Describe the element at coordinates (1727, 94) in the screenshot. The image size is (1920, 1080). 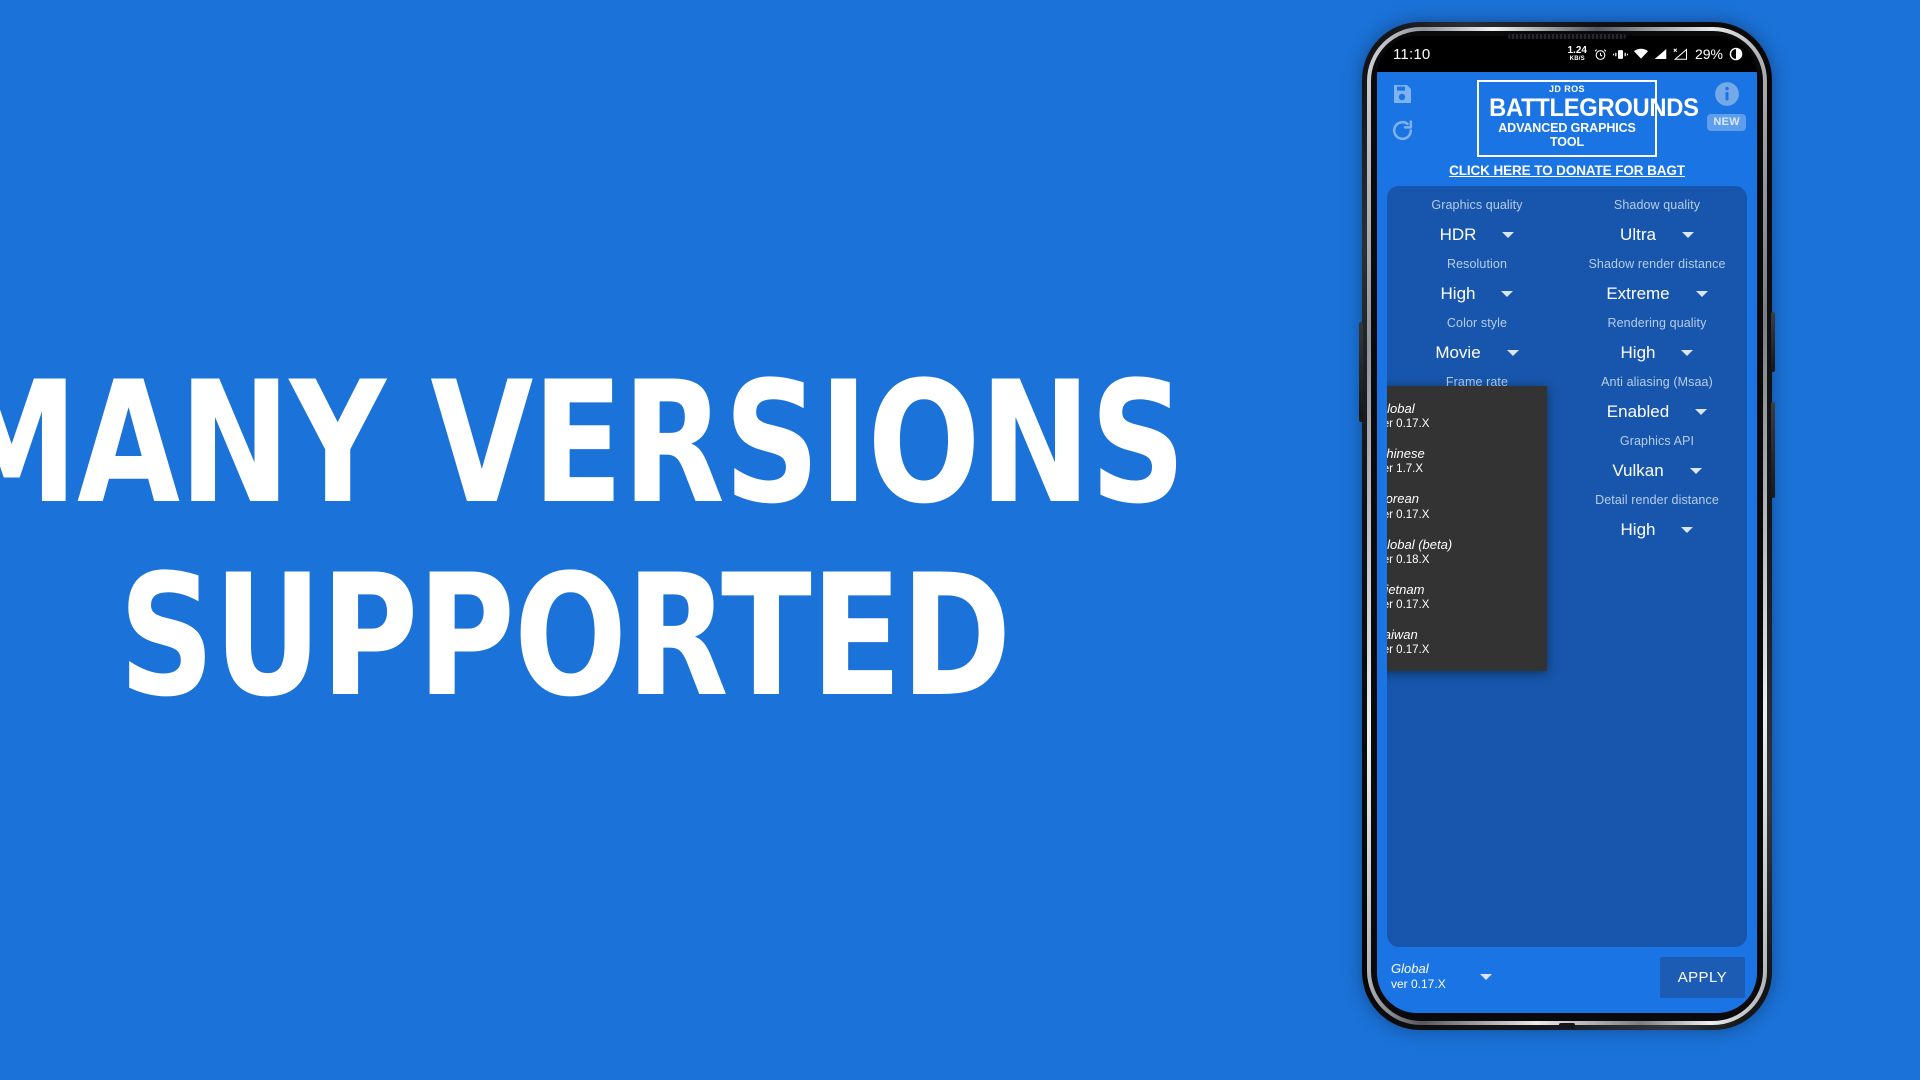
I see `info-icon` at that location.